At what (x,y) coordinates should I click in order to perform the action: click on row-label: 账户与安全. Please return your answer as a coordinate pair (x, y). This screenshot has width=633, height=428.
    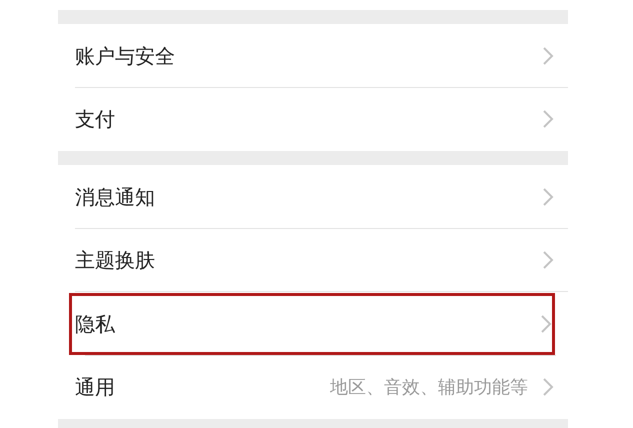
    Looking at the image, I should click on (125, 56).